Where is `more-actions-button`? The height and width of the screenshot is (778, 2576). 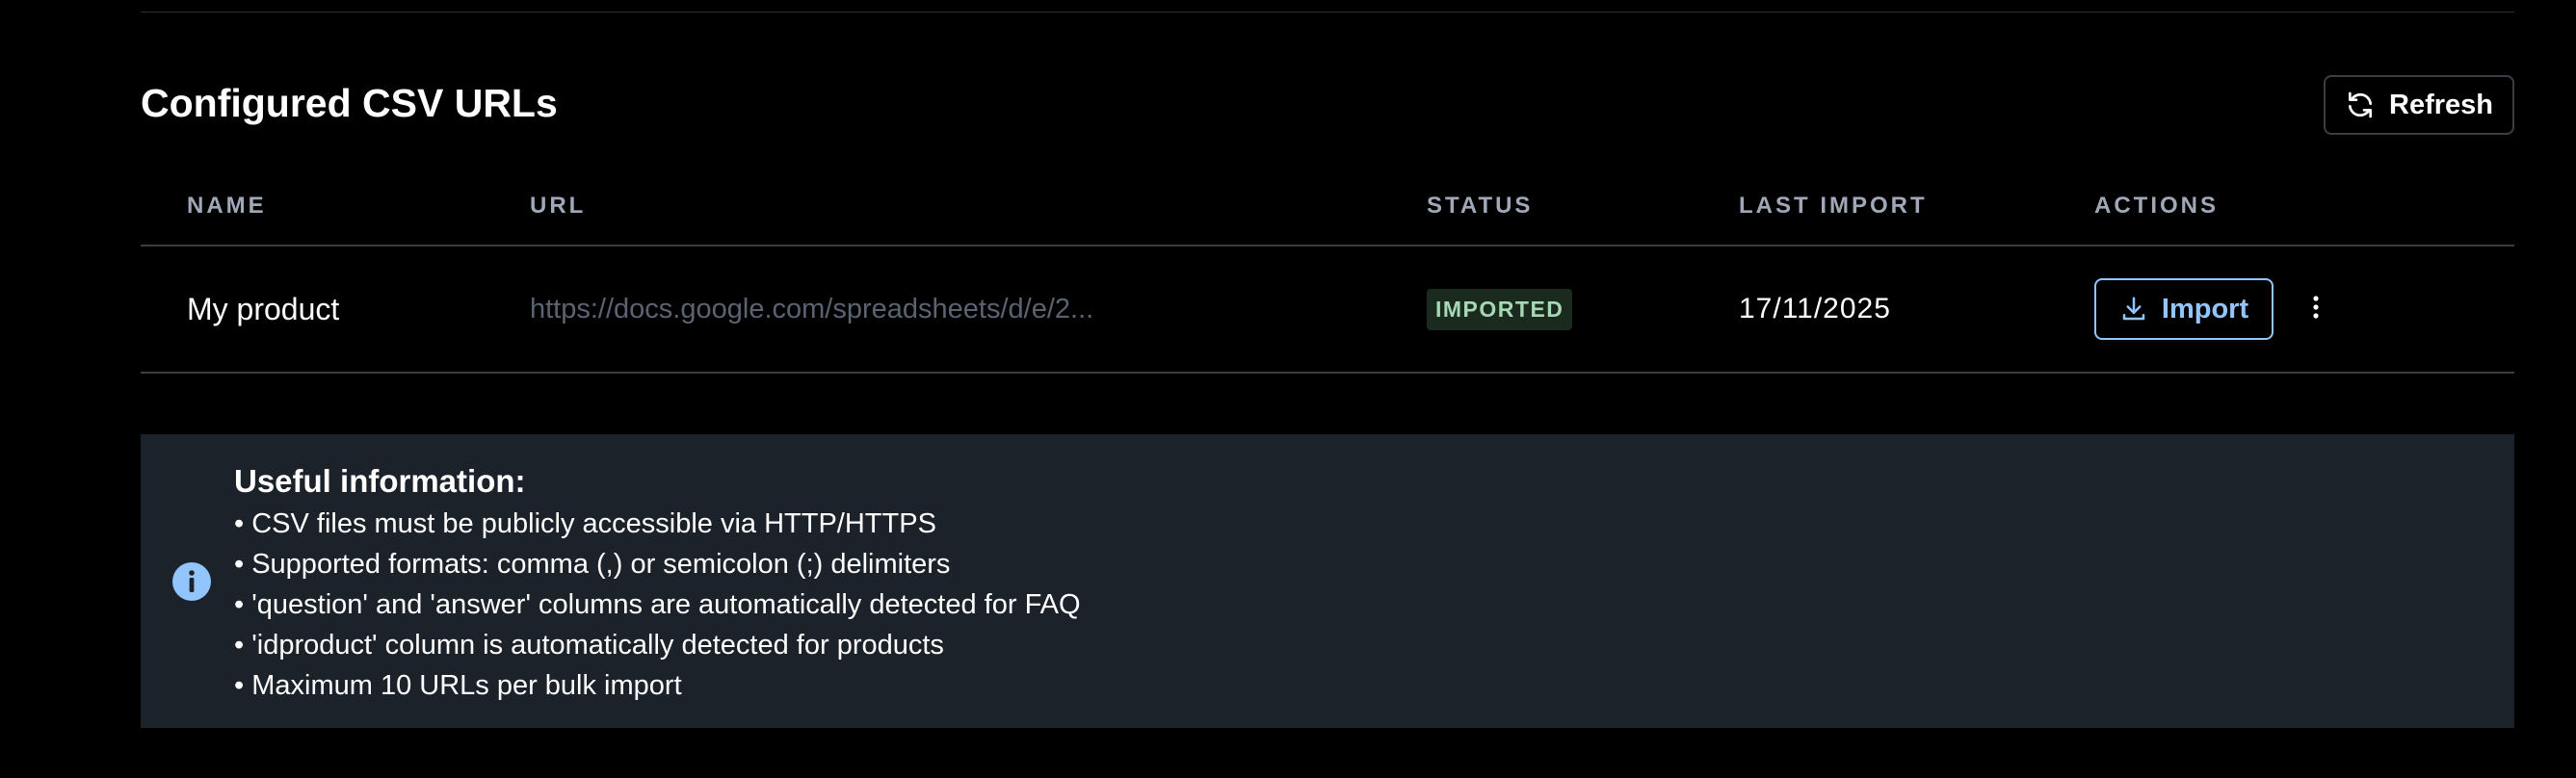
more-actions-button is located at coordinates (2316, 309).